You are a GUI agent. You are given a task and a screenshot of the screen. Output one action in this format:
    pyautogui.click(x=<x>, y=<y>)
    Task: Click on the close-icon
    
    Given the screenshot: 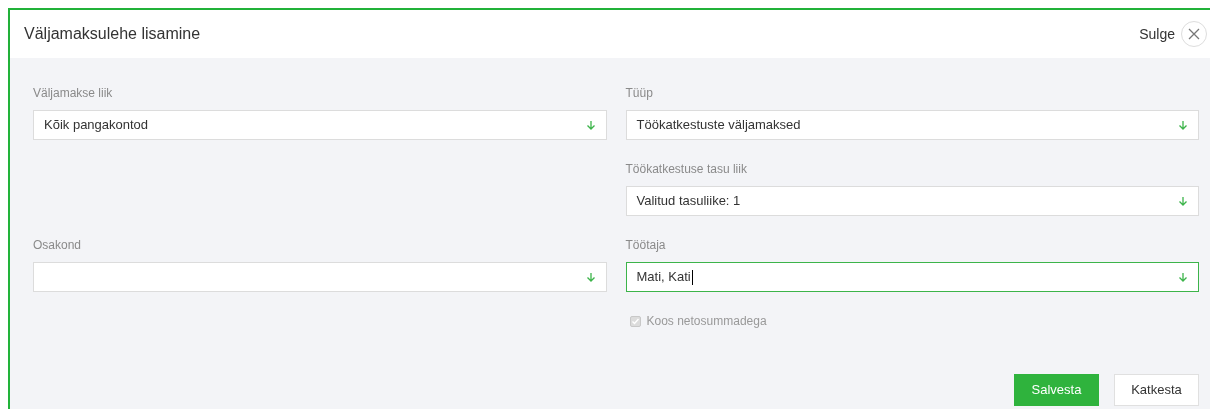 What is the action you would take?
    pyautogui.click(x=1194, y=34)
    